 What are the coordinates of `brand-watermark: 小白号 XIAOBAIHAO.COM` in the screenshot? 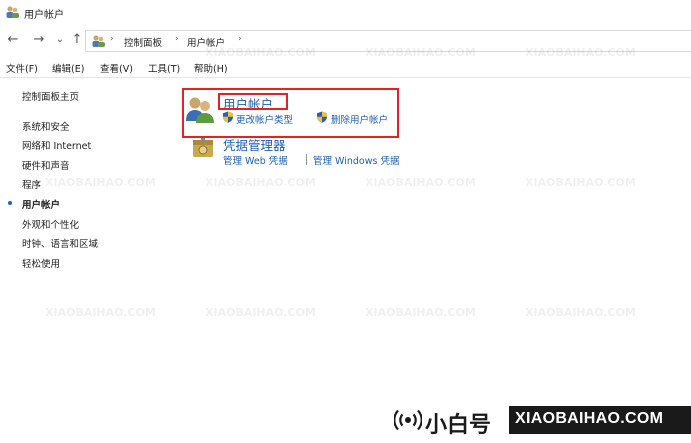 It's located at (542, 420).